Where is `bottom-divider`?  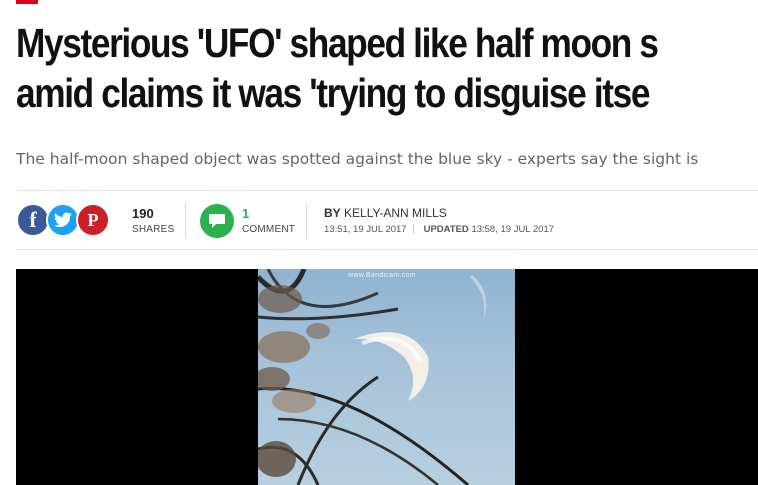
bottom-divider is located at coordinates (387, 249).